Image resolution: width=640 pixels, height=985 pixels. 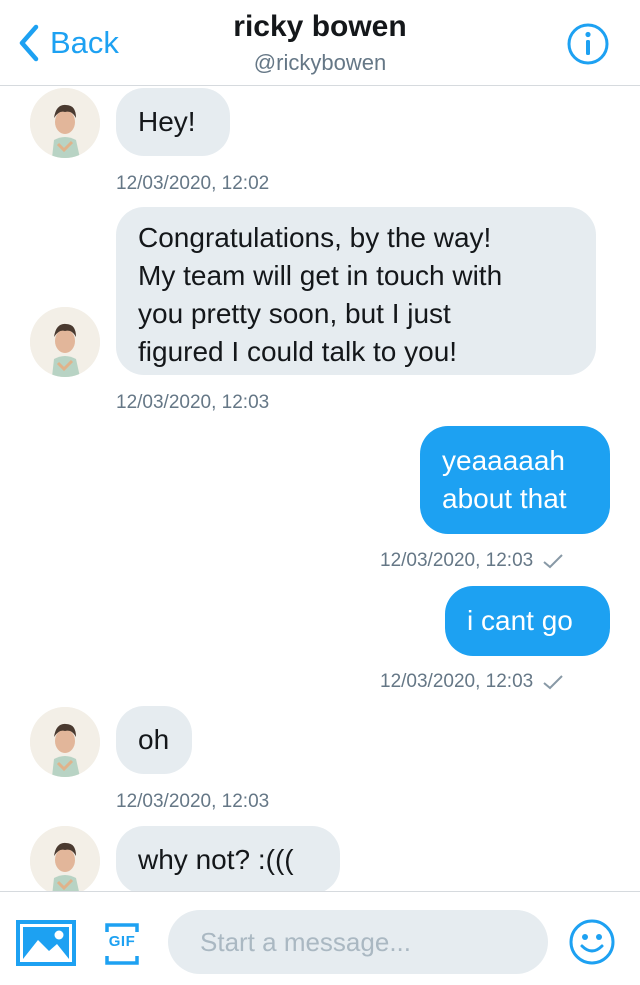 I want to click on emoji-icon, so click(x=592, y=942).